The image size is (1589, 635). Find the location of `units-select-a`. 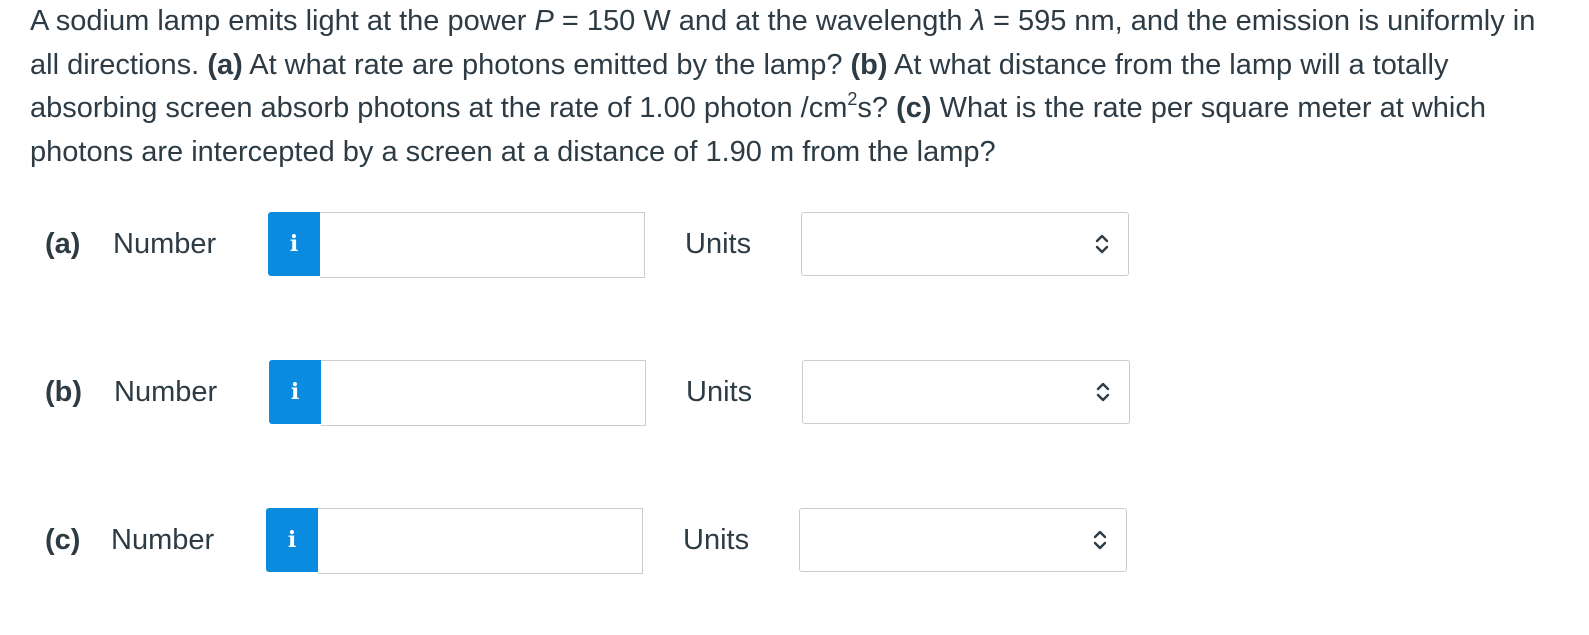

units-select-a is located at coordinates (965, 244).